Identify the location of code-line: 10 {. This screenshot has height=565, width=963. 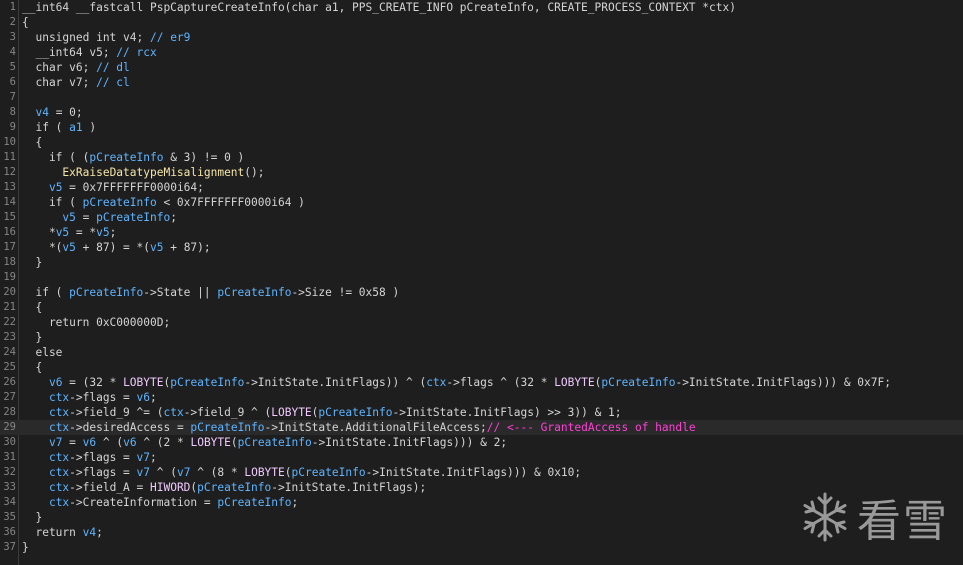
(481, 142).